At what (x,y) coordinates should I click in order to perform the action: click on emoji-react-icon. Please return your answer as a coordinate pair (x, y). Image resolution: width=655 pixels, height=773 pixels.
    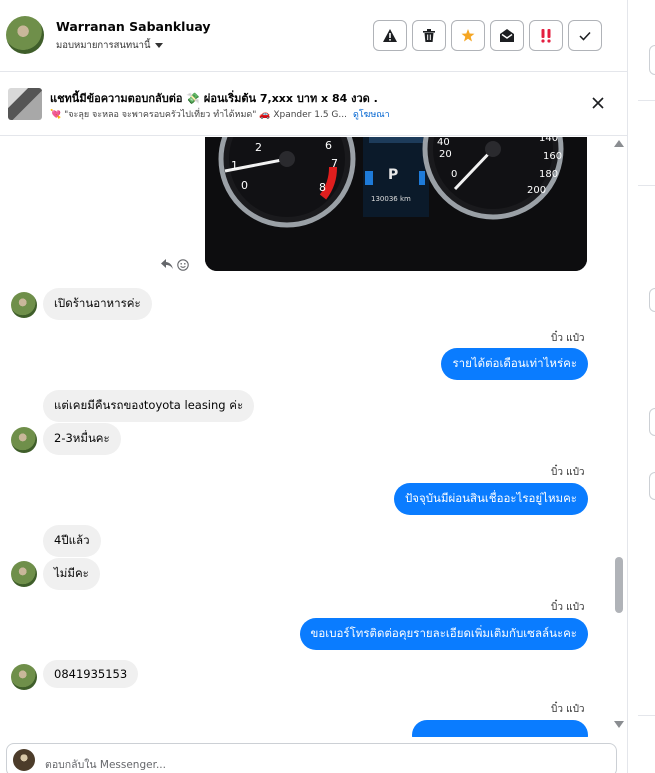
    Looking at the image, I should click on (183, 265).